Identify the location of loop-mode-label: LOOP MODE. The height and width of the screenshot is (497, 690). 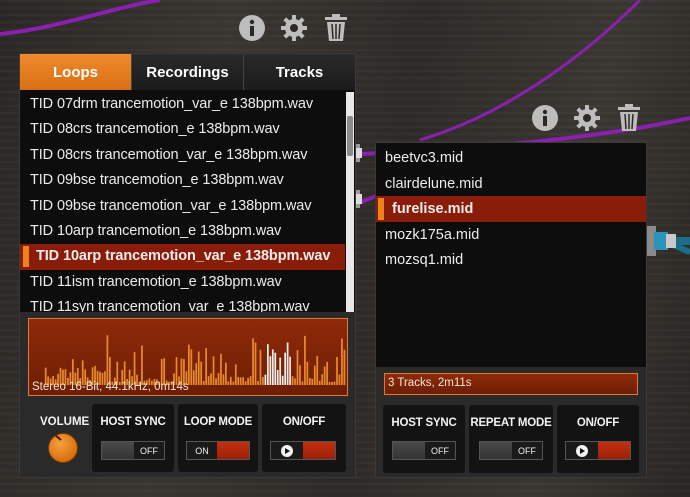
(218, 422).